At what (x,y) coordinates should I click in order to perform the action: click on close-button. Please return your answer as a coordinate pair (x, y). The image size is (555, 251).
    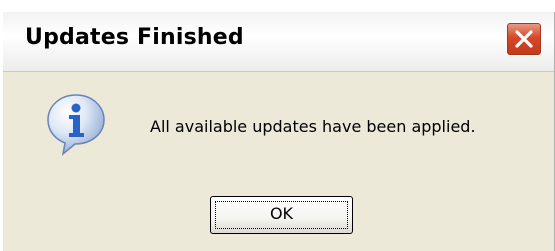
    Looking at the image, I should click on (524, 39).